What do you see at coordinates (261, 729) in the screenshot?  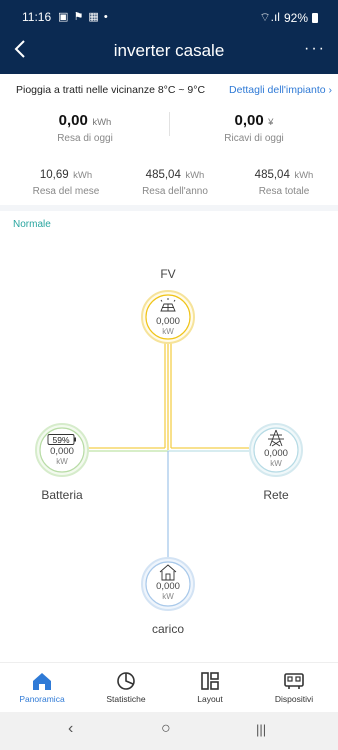 I see `system-recents-icon: |||` at bounding box center [261, 729].